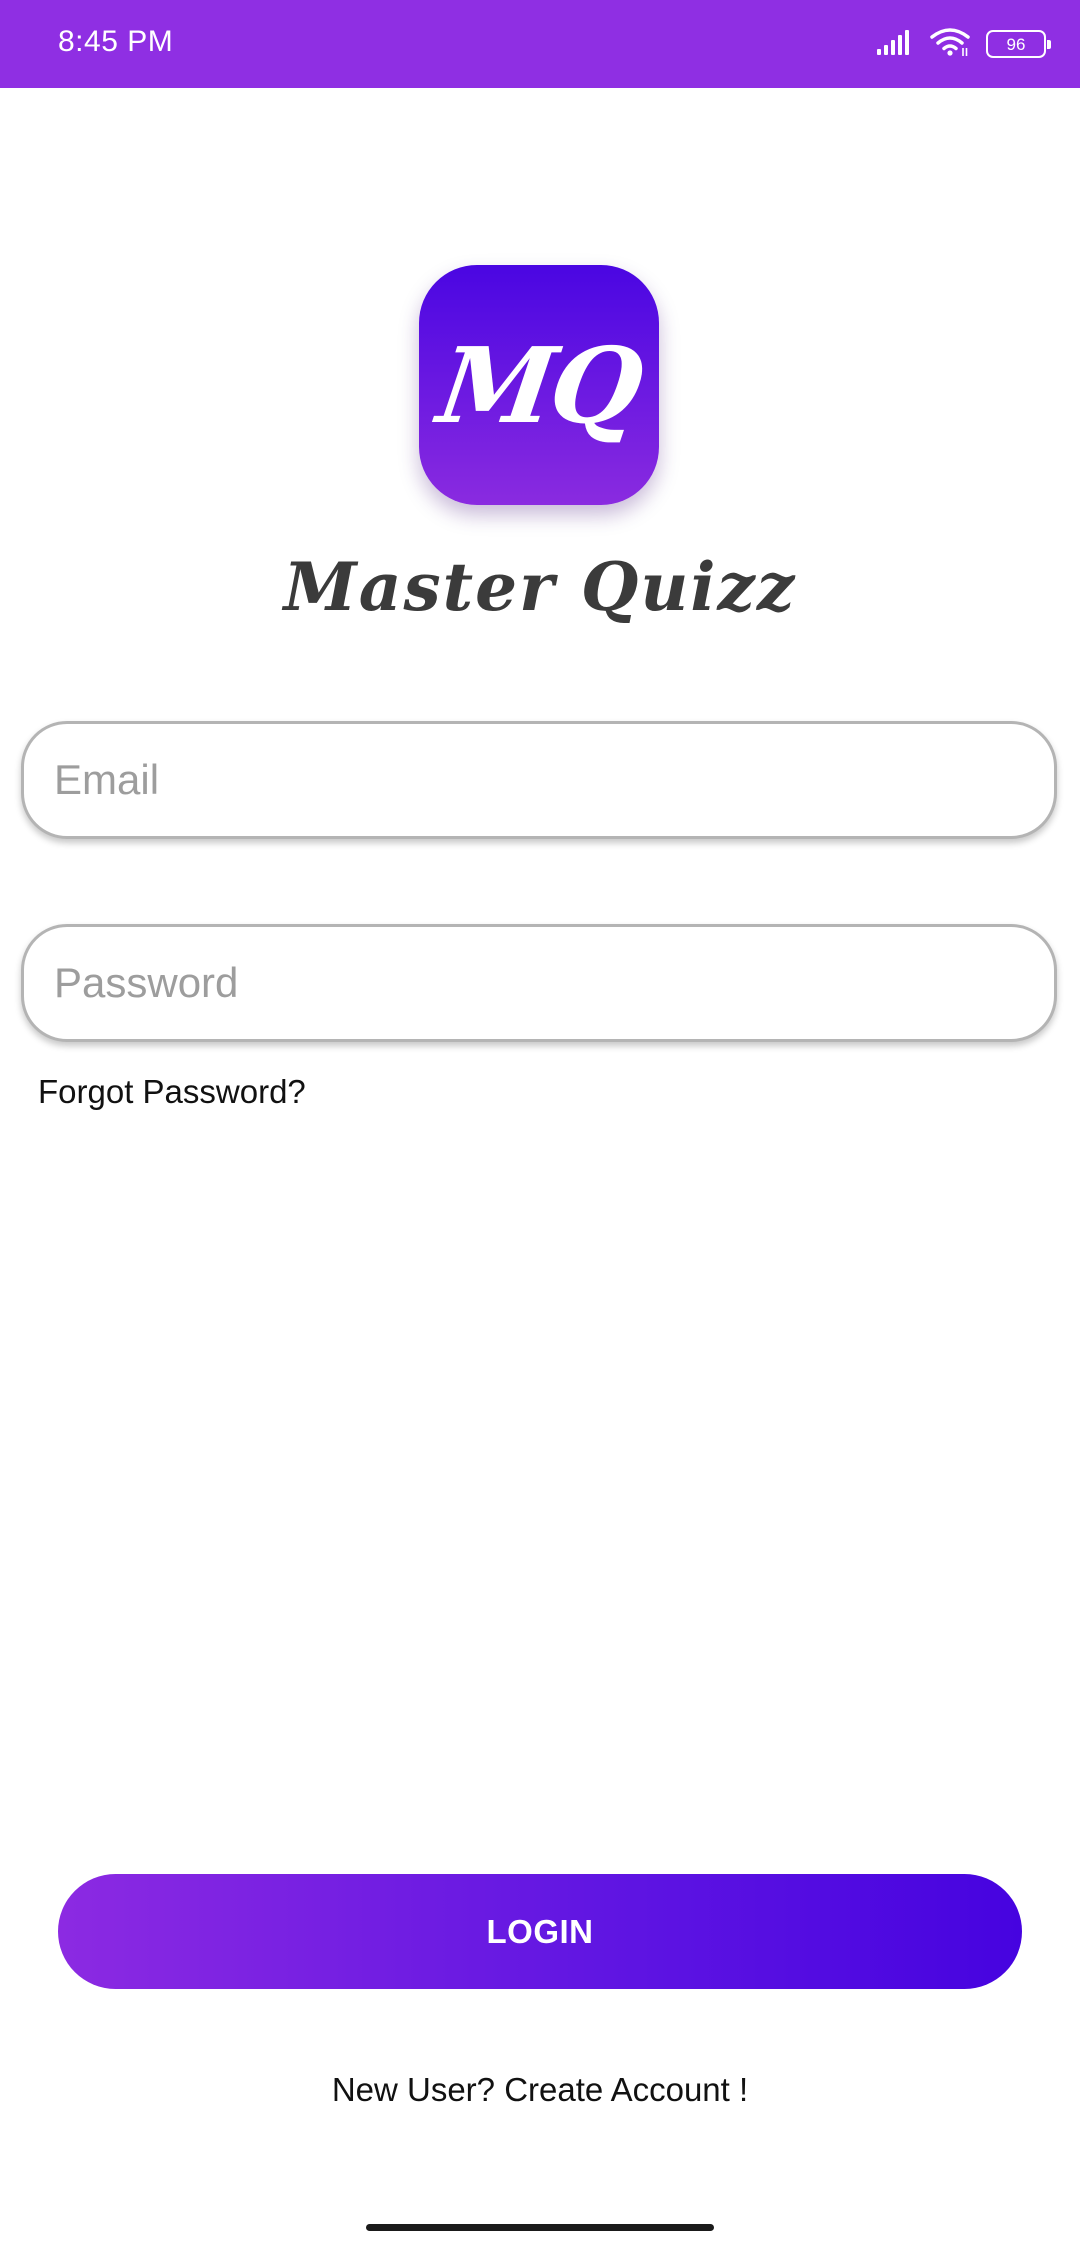 The width and height of the screenshot is (1080, 2246). I want to click on wifi-icon, so click(950, 44).